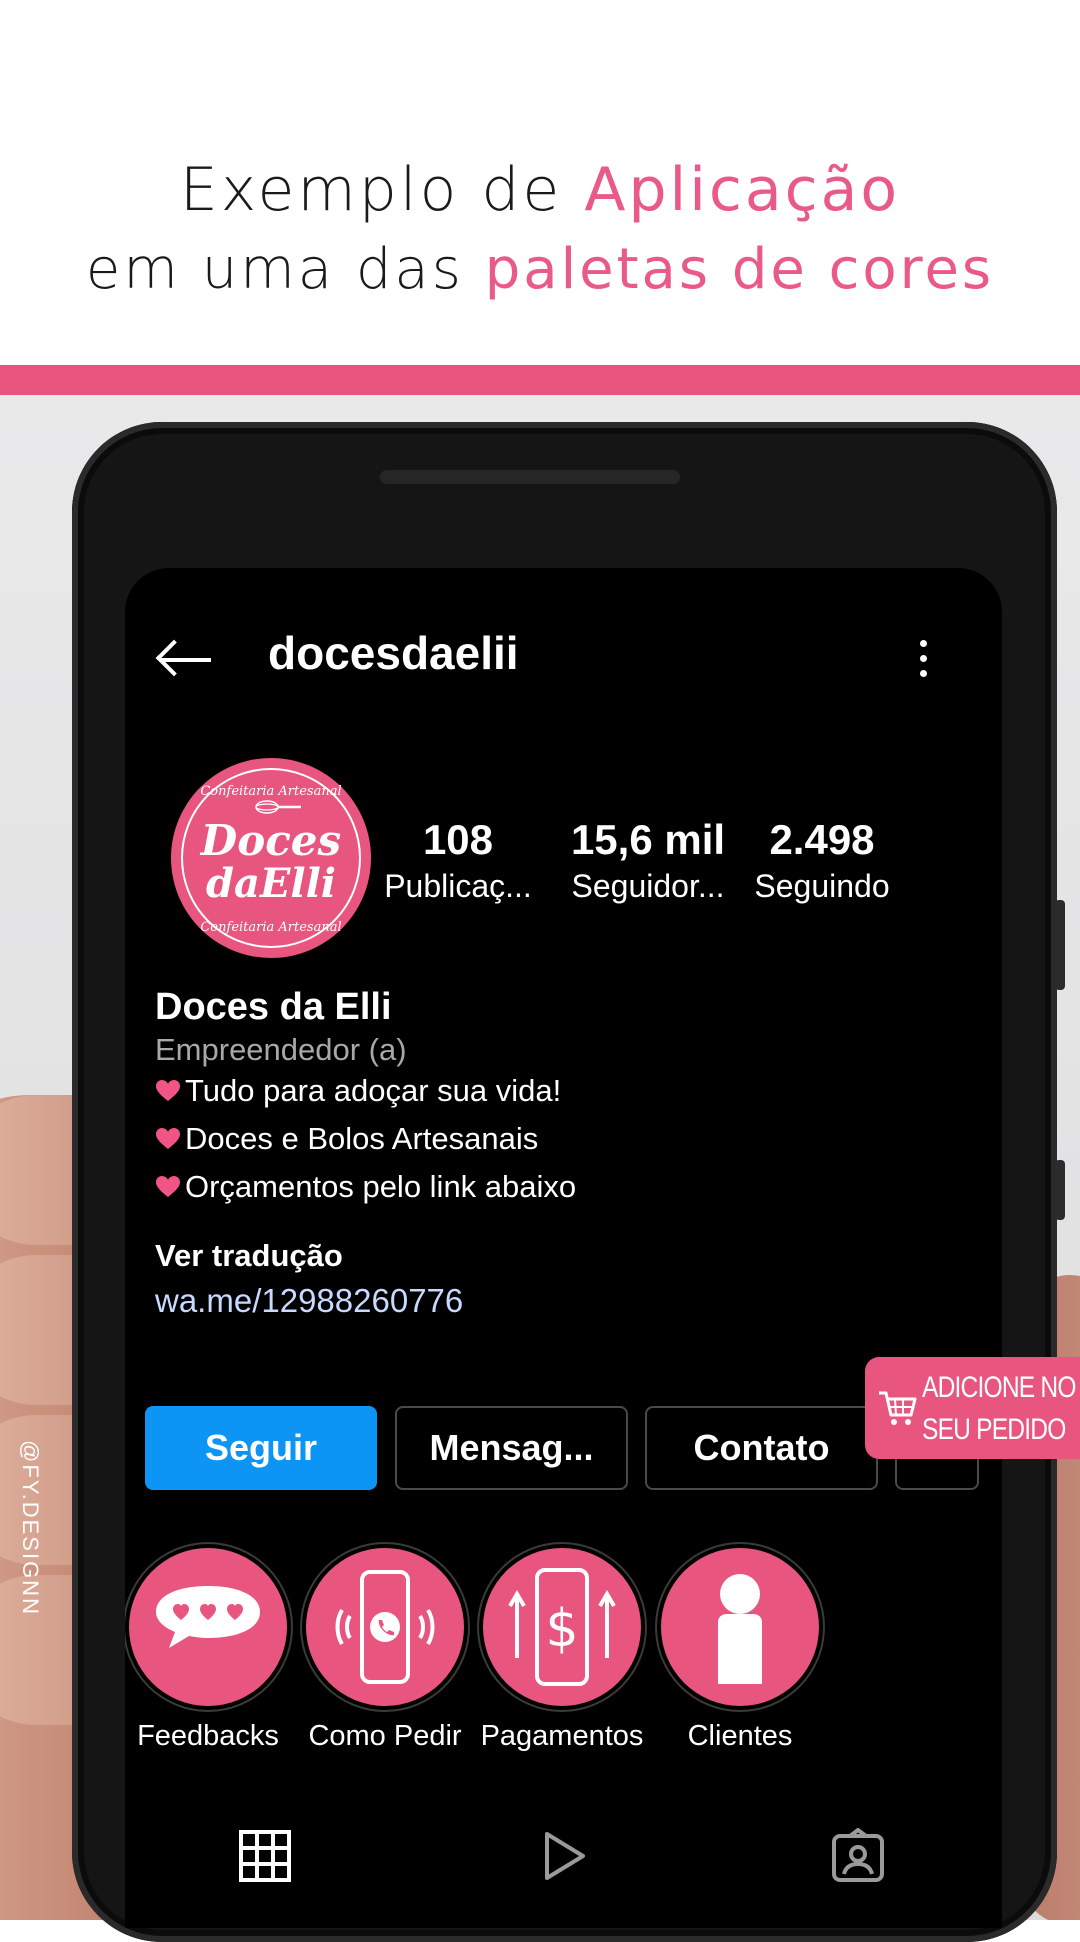  What do you see at coordinates (249, 1256) in the screenshot?
I see `see-translation-link: Ver tradução` at bounding box center [249, 1256].